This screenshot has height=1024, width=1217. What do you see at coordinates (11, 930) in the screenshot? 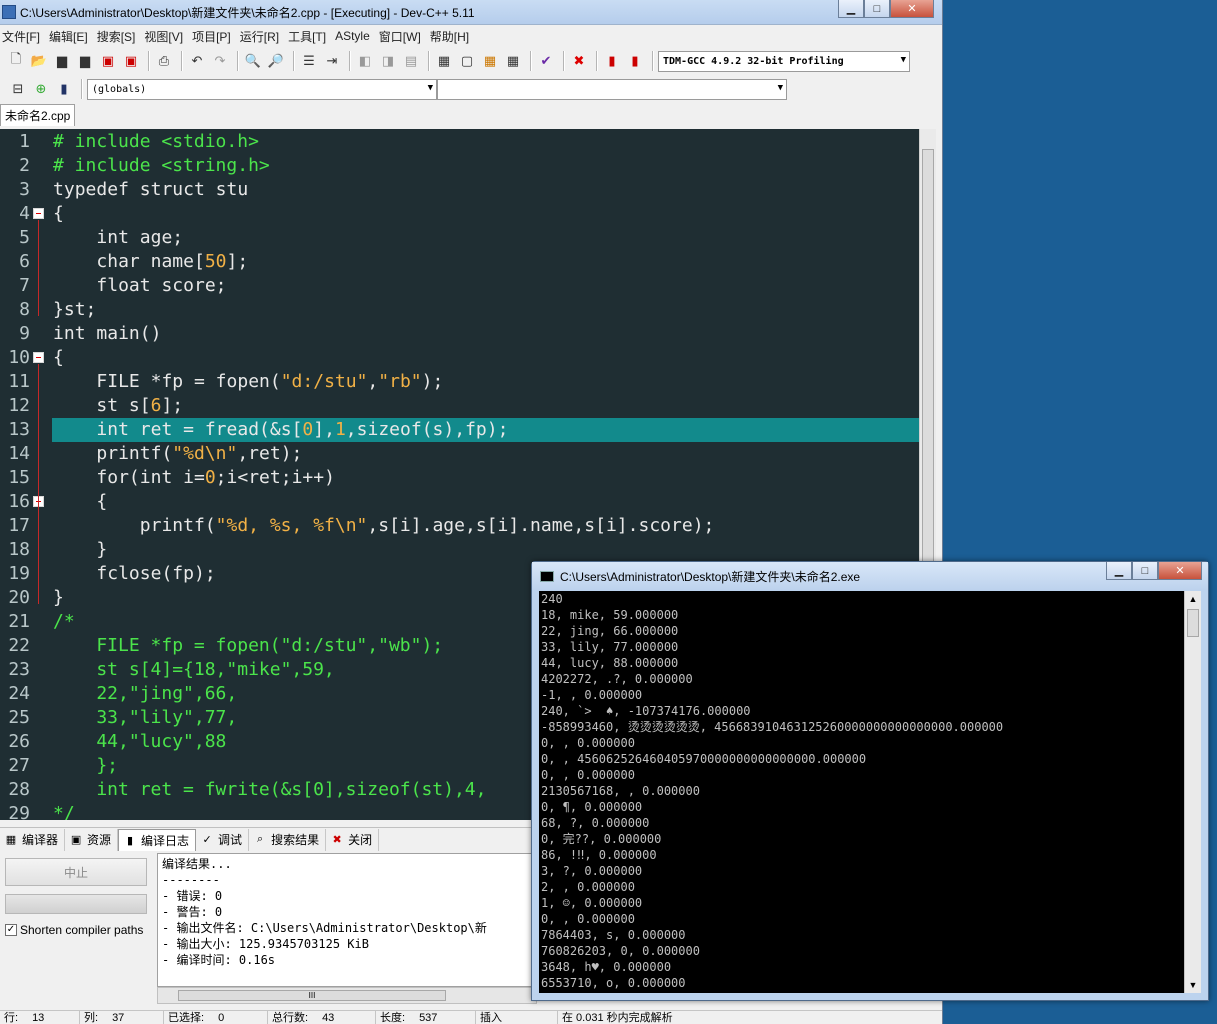
I see `shorten-paths-checkbox: ✓` at bounding box center [11, 930].